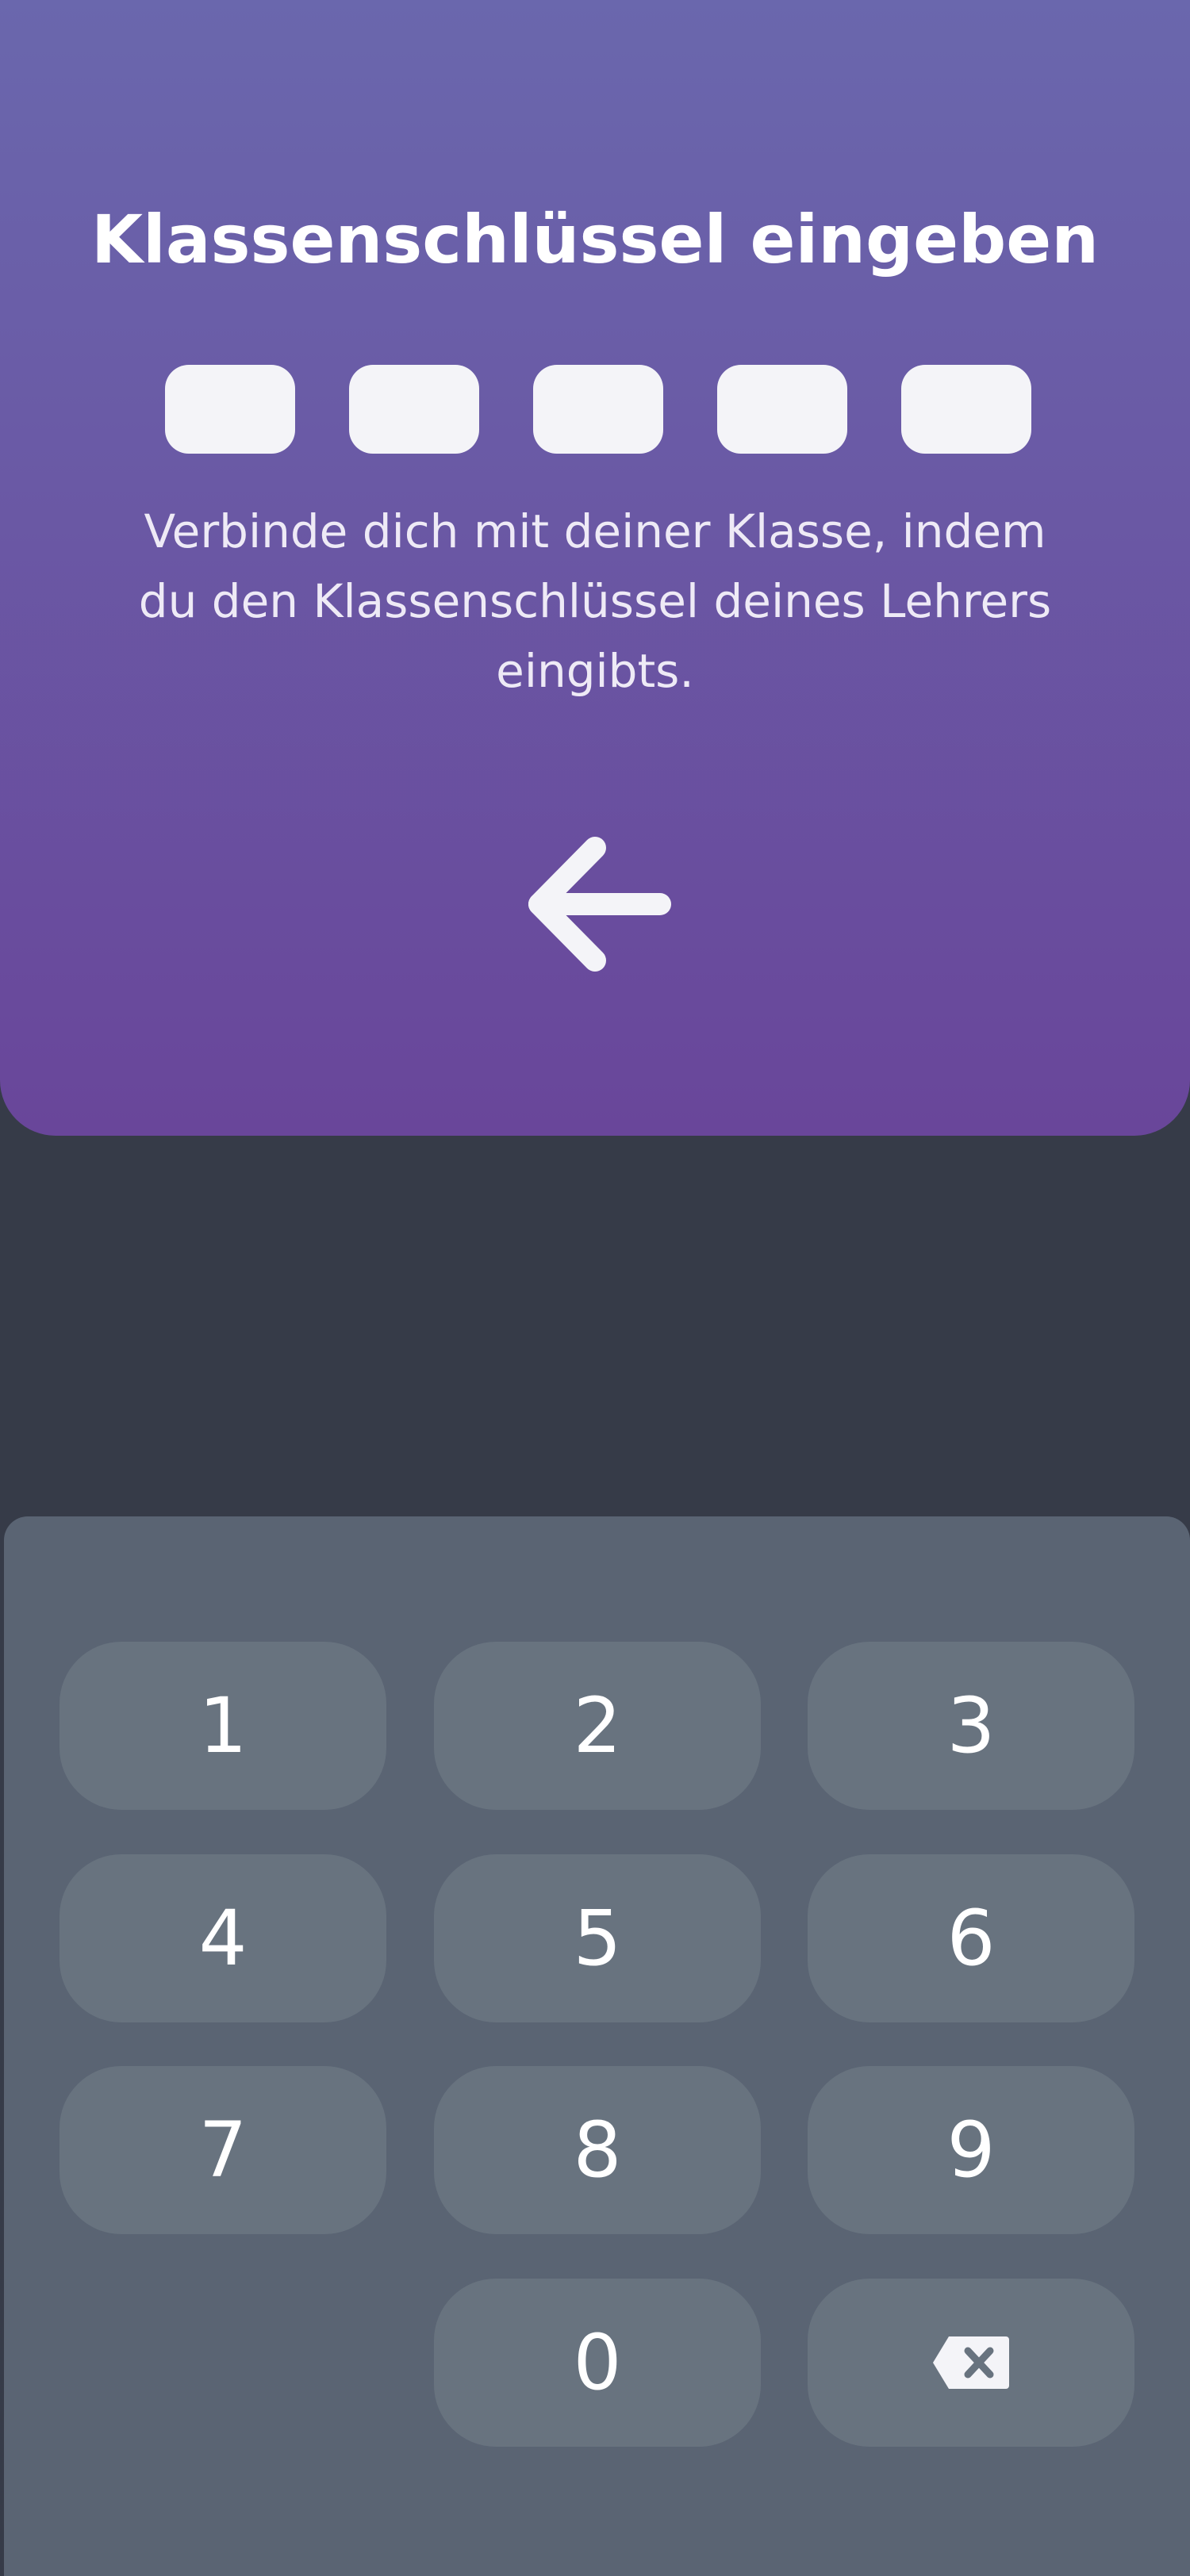 The height and width of the screenshot is (2576, 1190). Describe the element at coordinates (597, 2363) in the screenshot. I see `key-0: 0` at that location.